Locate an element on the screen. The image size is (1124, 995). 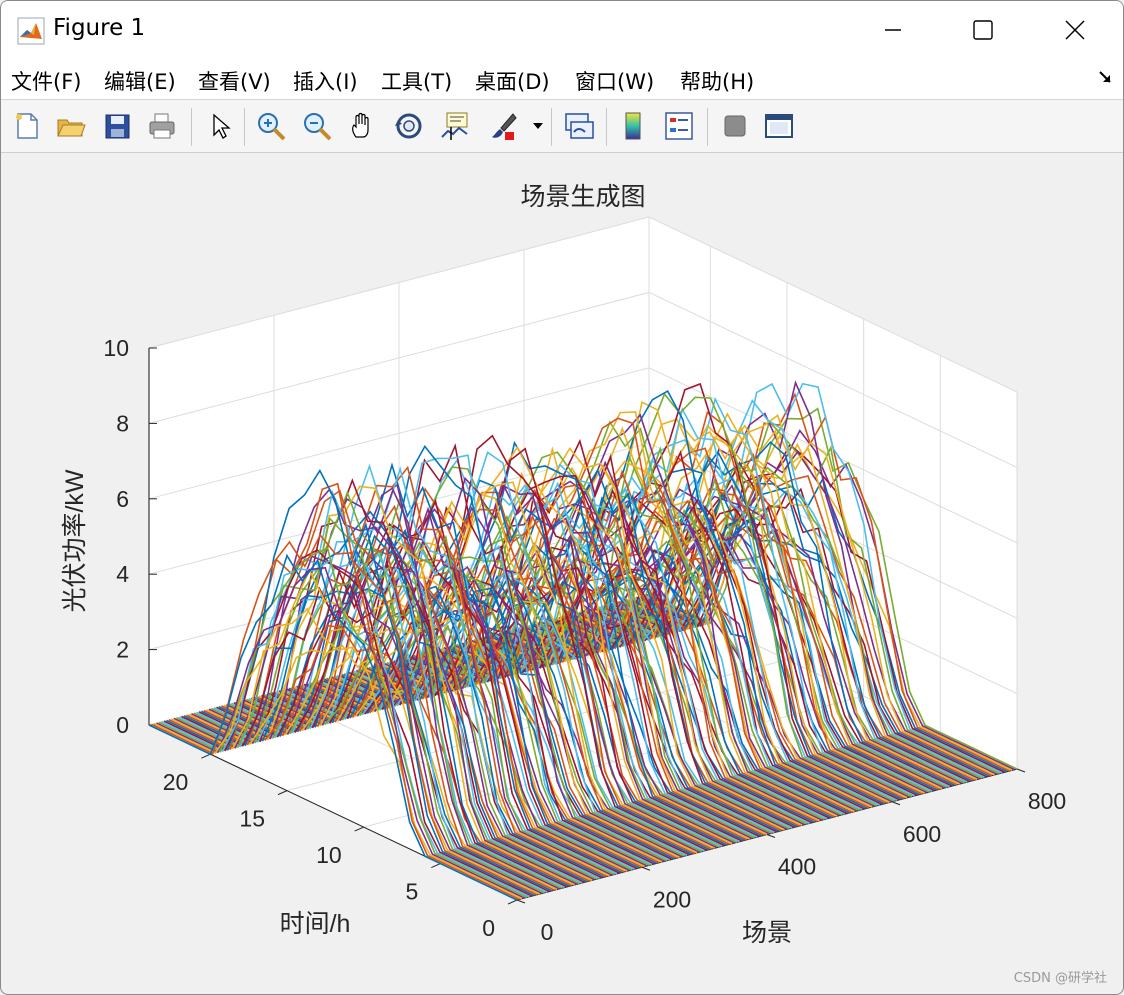
zoom-out-icon is located at coordinates (318, 127).